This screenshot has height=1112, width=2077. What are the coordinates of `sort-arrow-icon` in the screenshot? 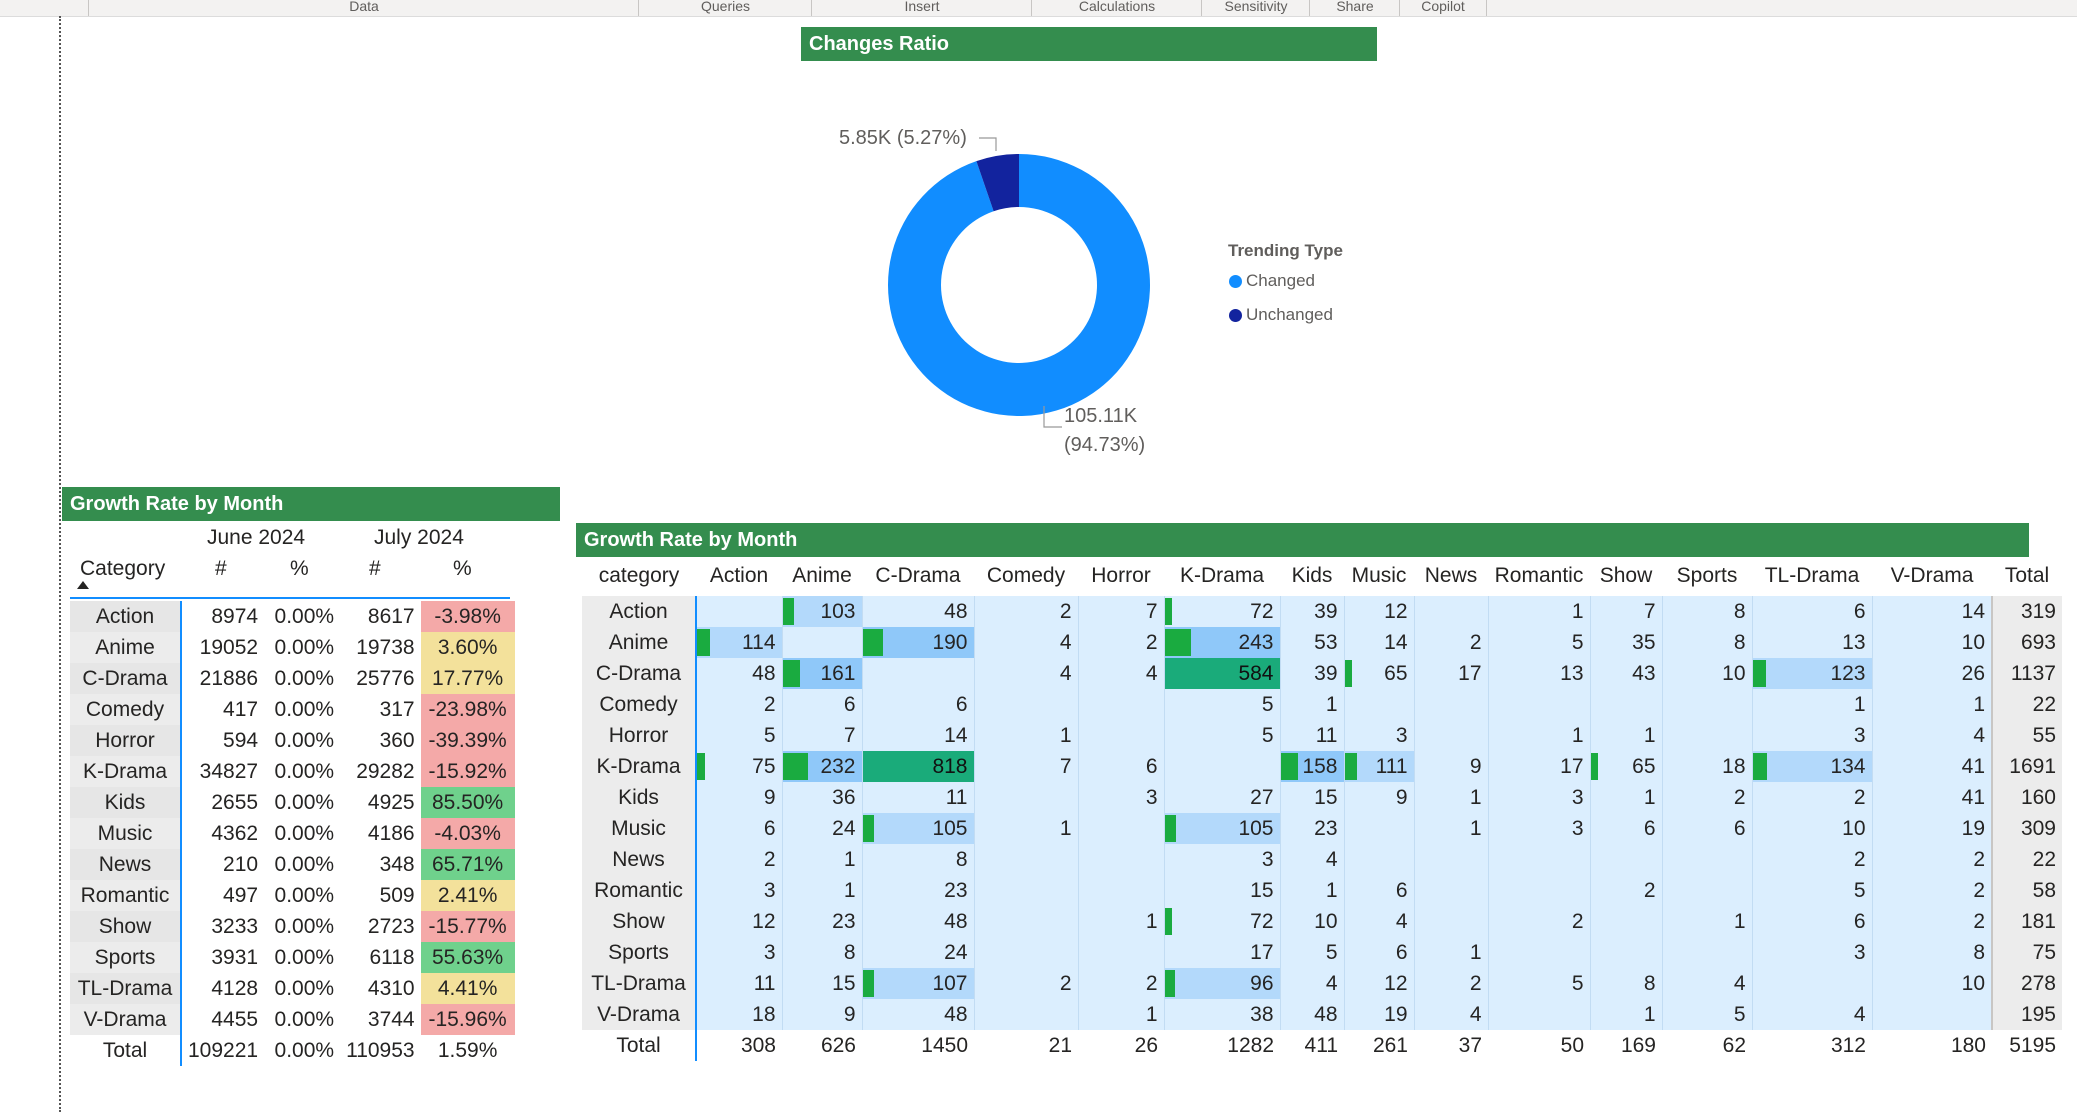 It's located at (83, 585).